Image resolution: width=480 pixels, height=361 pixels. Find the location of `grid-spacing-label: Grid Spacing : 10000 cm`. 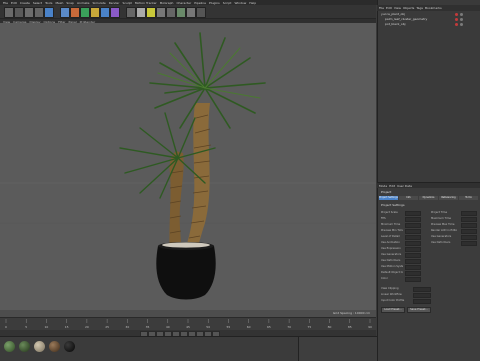

grid-spacing-label: Grid Spacing : 10000 cm is located at coordinates (351, 313).